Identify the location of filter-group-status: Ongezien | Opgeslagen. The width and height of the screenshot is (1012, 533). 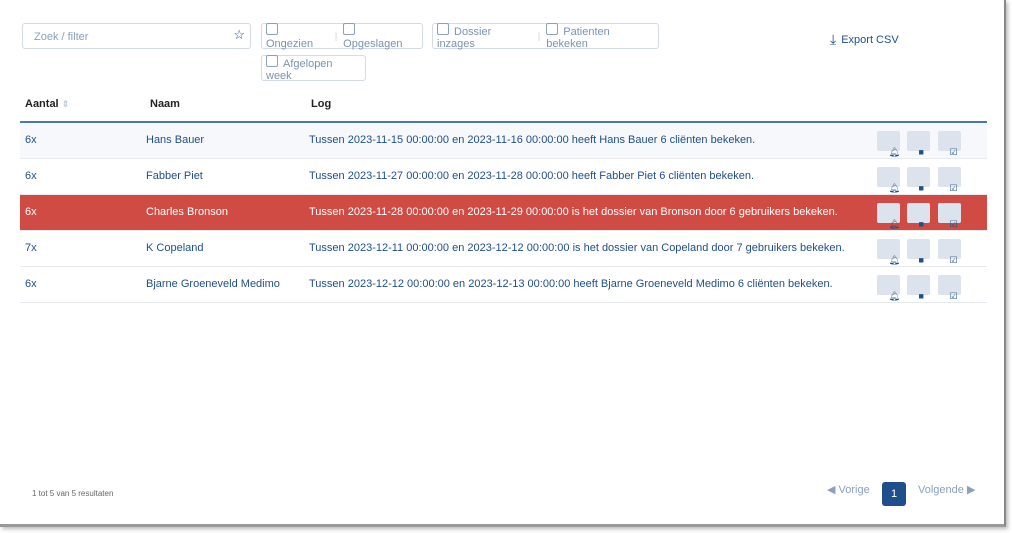
(342, 36).